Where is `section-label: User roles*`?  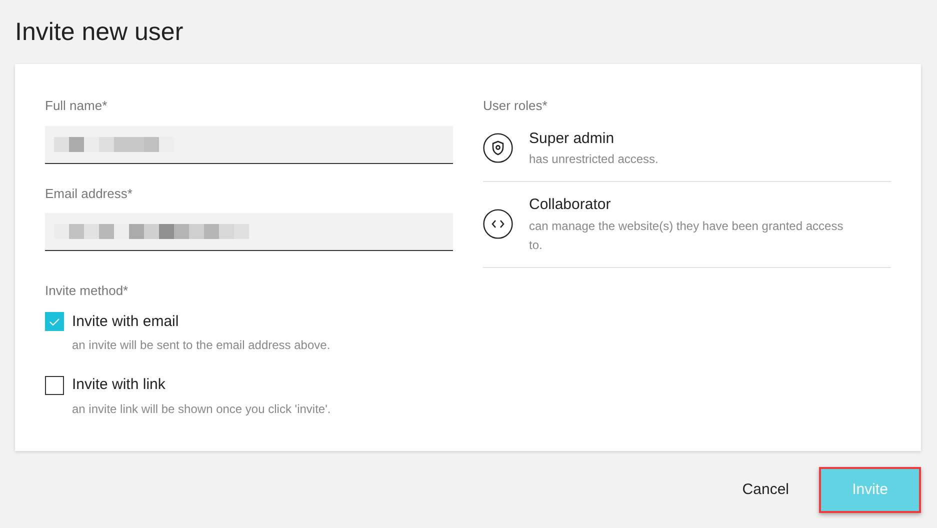 section-label: User roles* is located at coordinates (515, 106).